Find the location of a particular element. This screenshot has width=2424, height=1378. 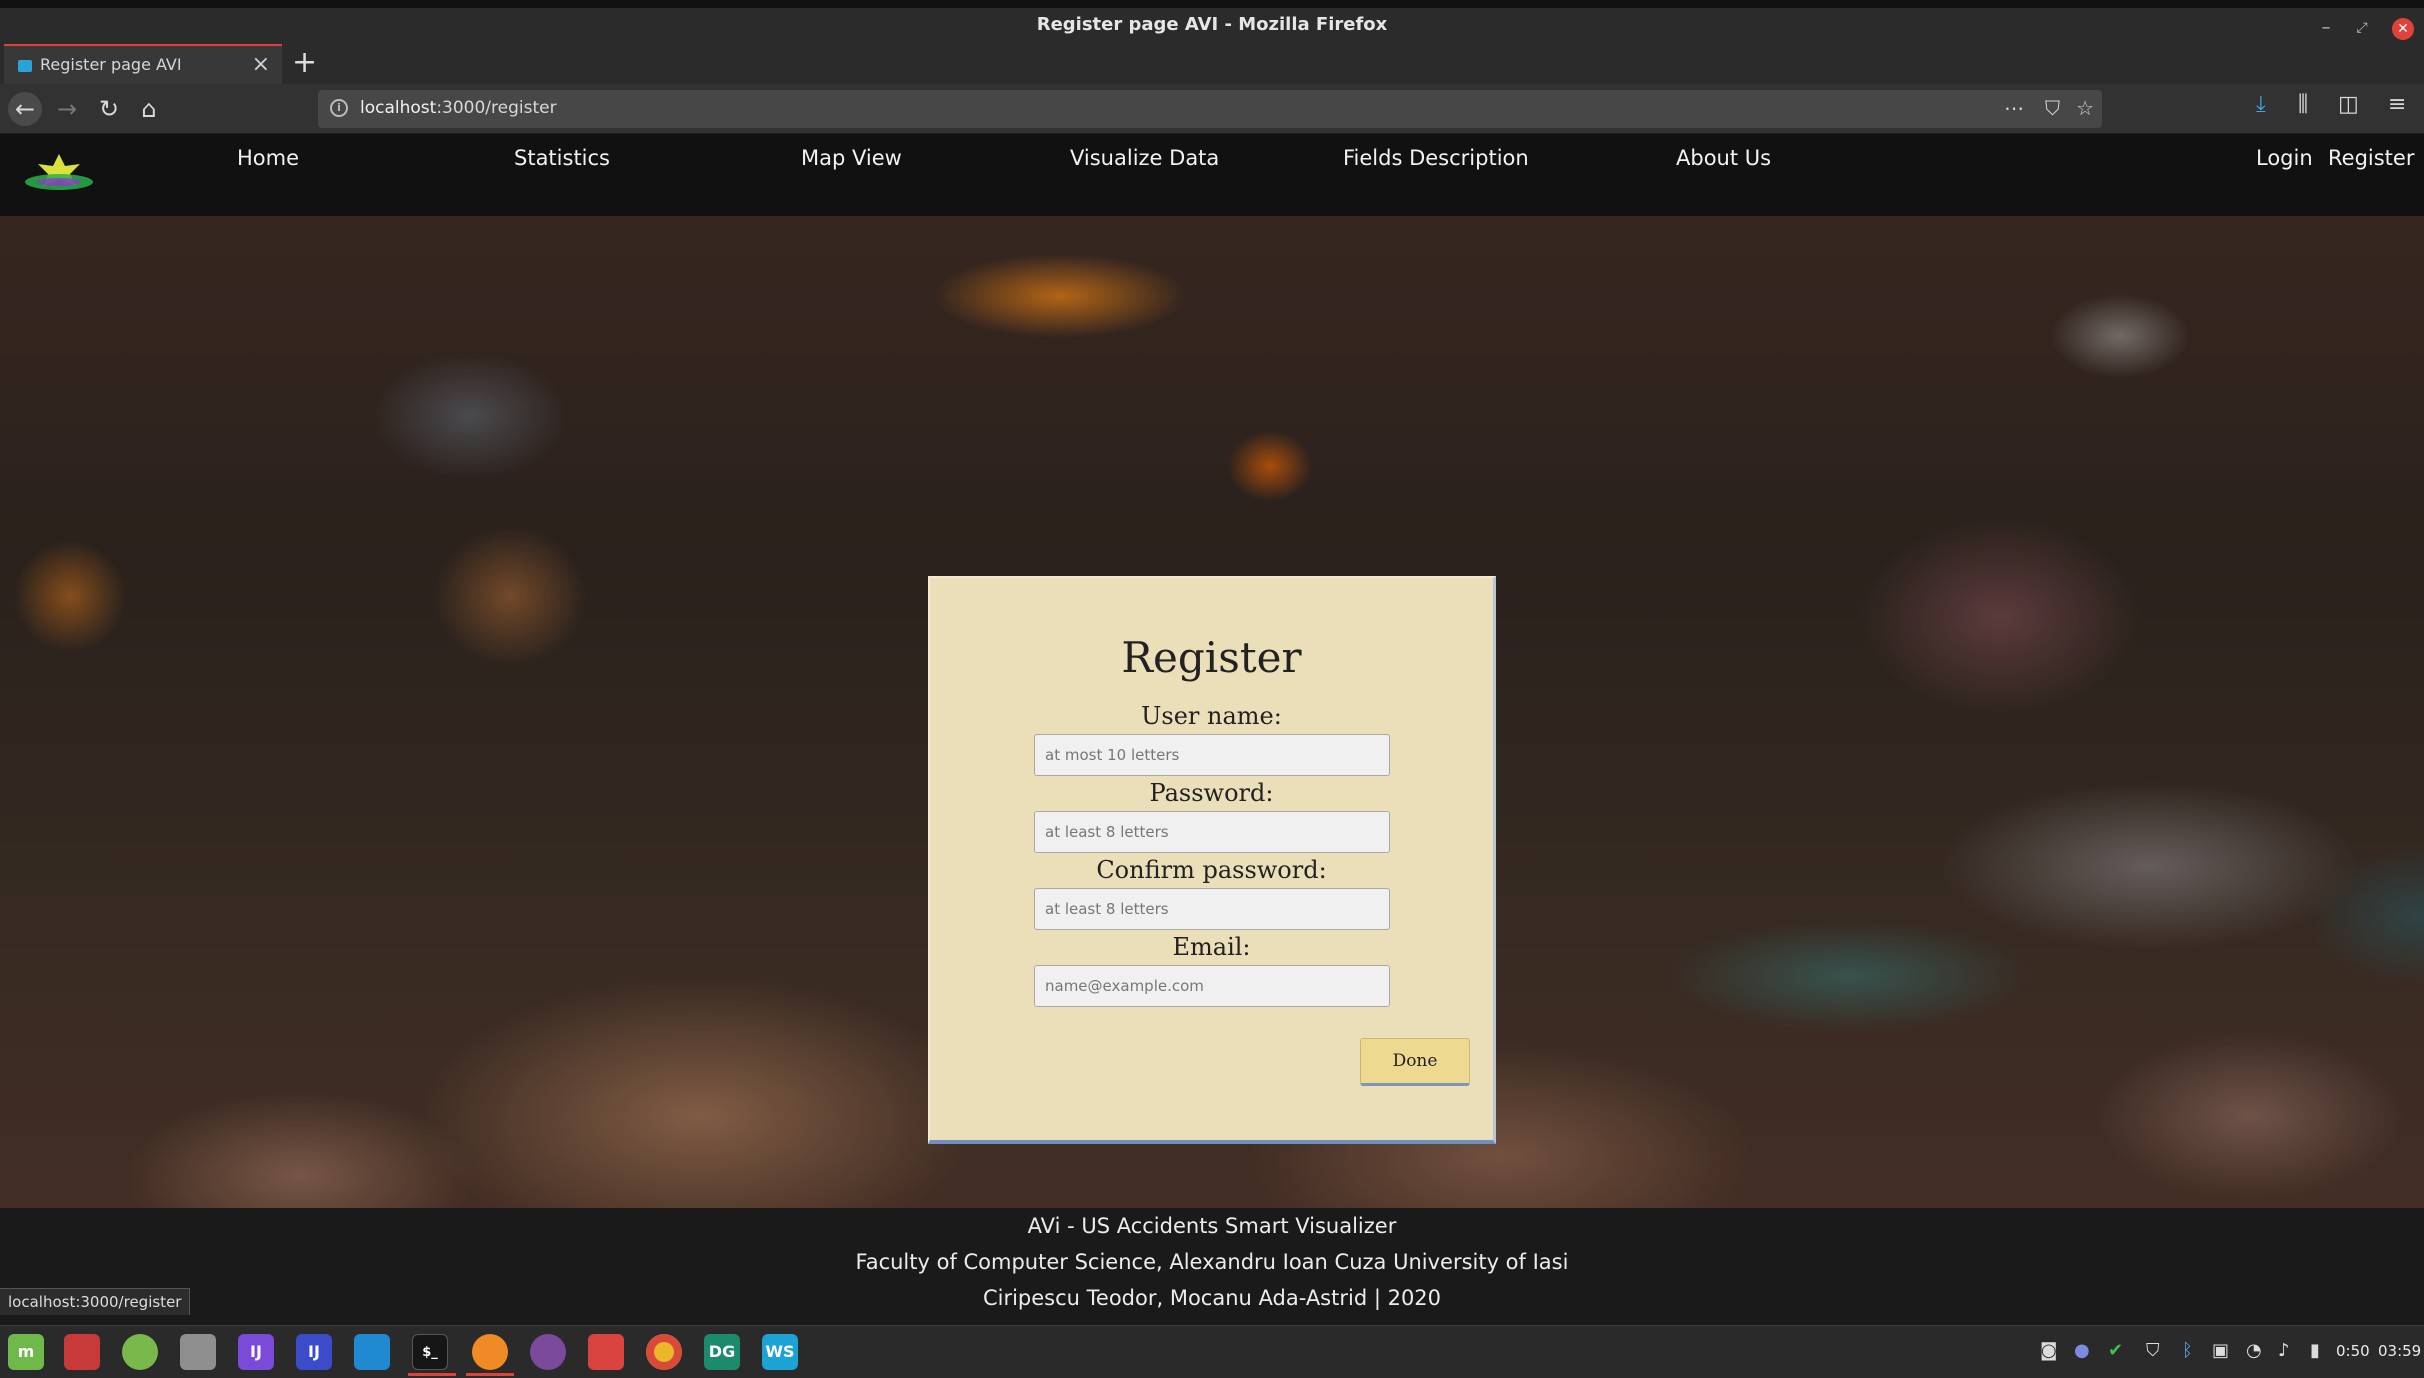

nav-map-view: Map View is located at coordinates (851, 158).